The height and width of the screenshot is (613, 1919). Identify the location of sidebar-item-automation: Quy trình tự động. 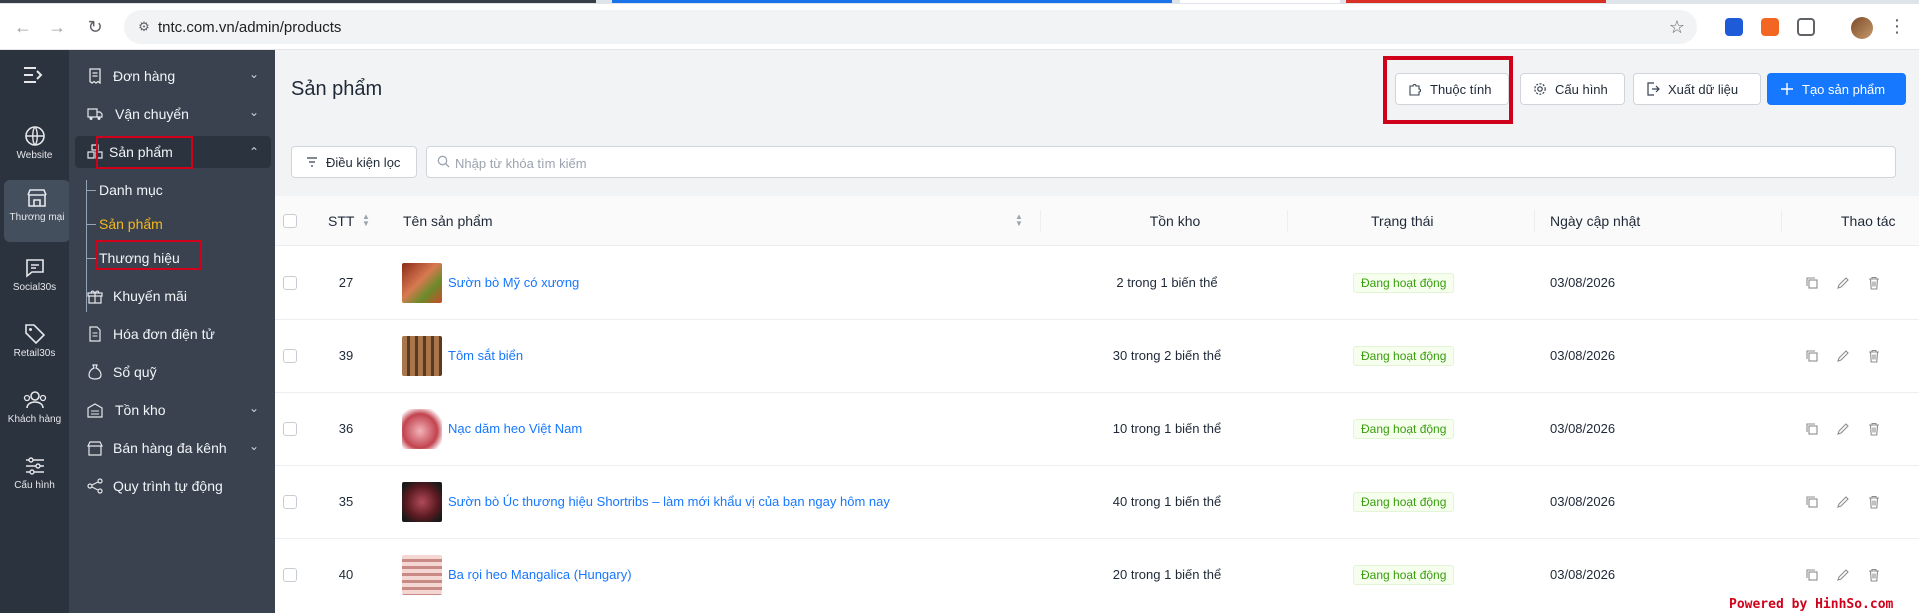
(173, 486).